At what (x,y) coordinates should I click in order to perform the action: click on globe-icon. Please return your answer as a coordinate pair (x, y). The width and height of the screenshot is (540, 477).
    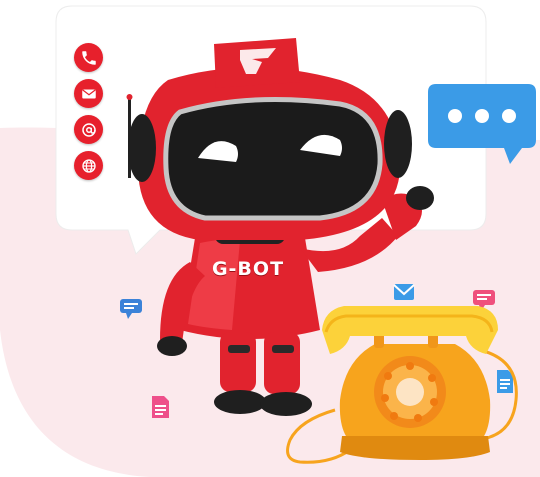
    Looking at the image, I should click on (88, 165).